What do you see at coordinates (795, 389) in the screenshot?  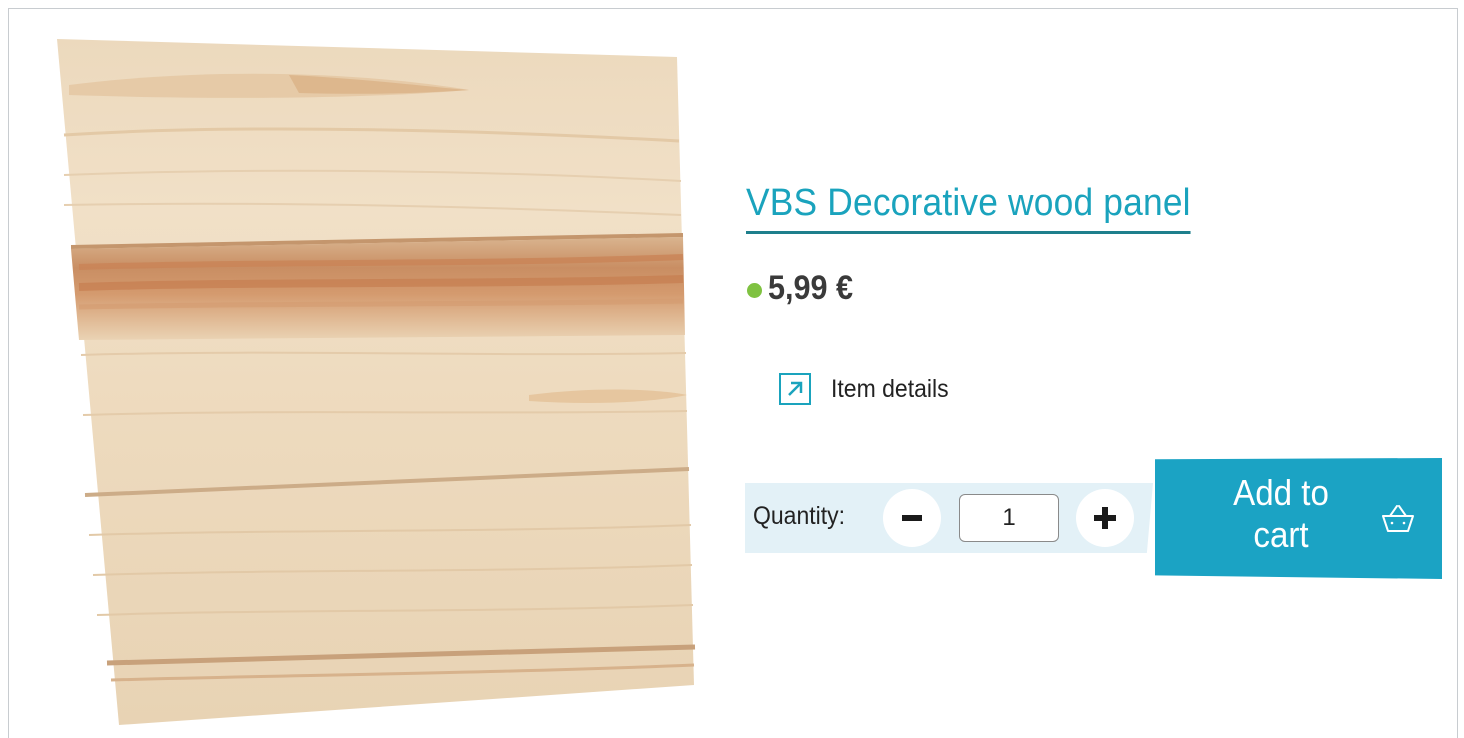 I see `external-arrow-icon` at bounding box center [795, 389].